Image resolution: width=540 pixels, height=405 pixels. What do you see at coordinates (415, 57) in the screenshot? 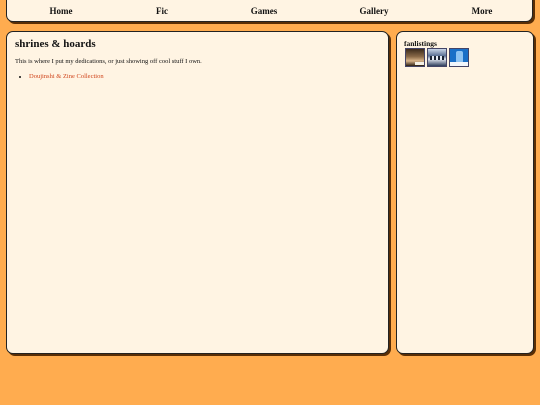
I see `fanlisting-badge-portrait` at bounding box center [415, 57].